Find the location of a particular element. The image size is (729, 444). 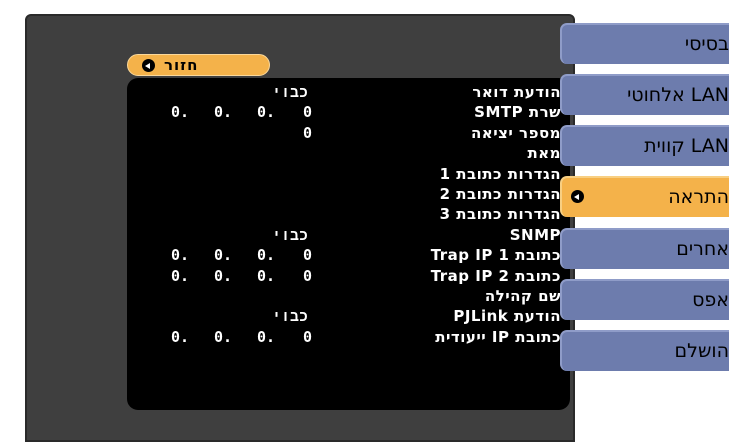

setting-row: הודעת PJLink כבוי is located at coordinates (348, 316).